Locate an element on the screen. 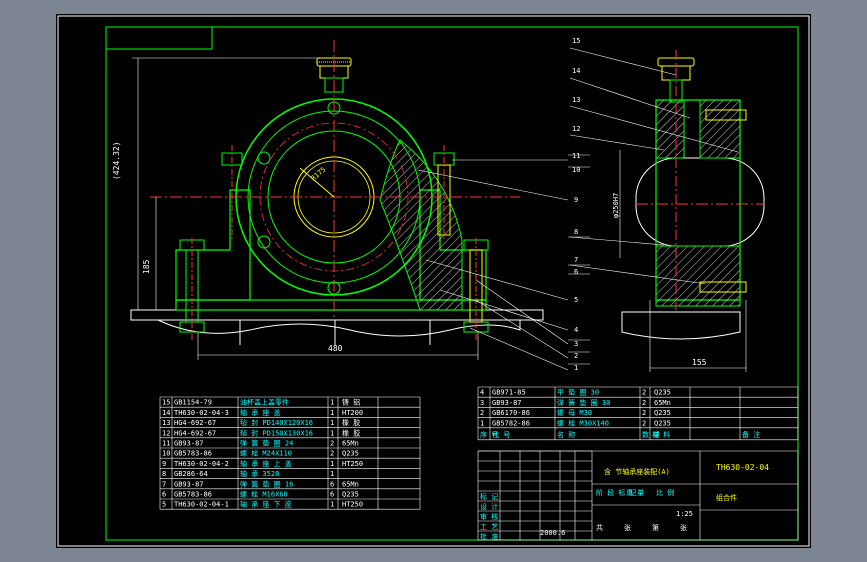  bom-cell-name: 毡 封 PD150X130X16 is located at coordinates (276, 432).